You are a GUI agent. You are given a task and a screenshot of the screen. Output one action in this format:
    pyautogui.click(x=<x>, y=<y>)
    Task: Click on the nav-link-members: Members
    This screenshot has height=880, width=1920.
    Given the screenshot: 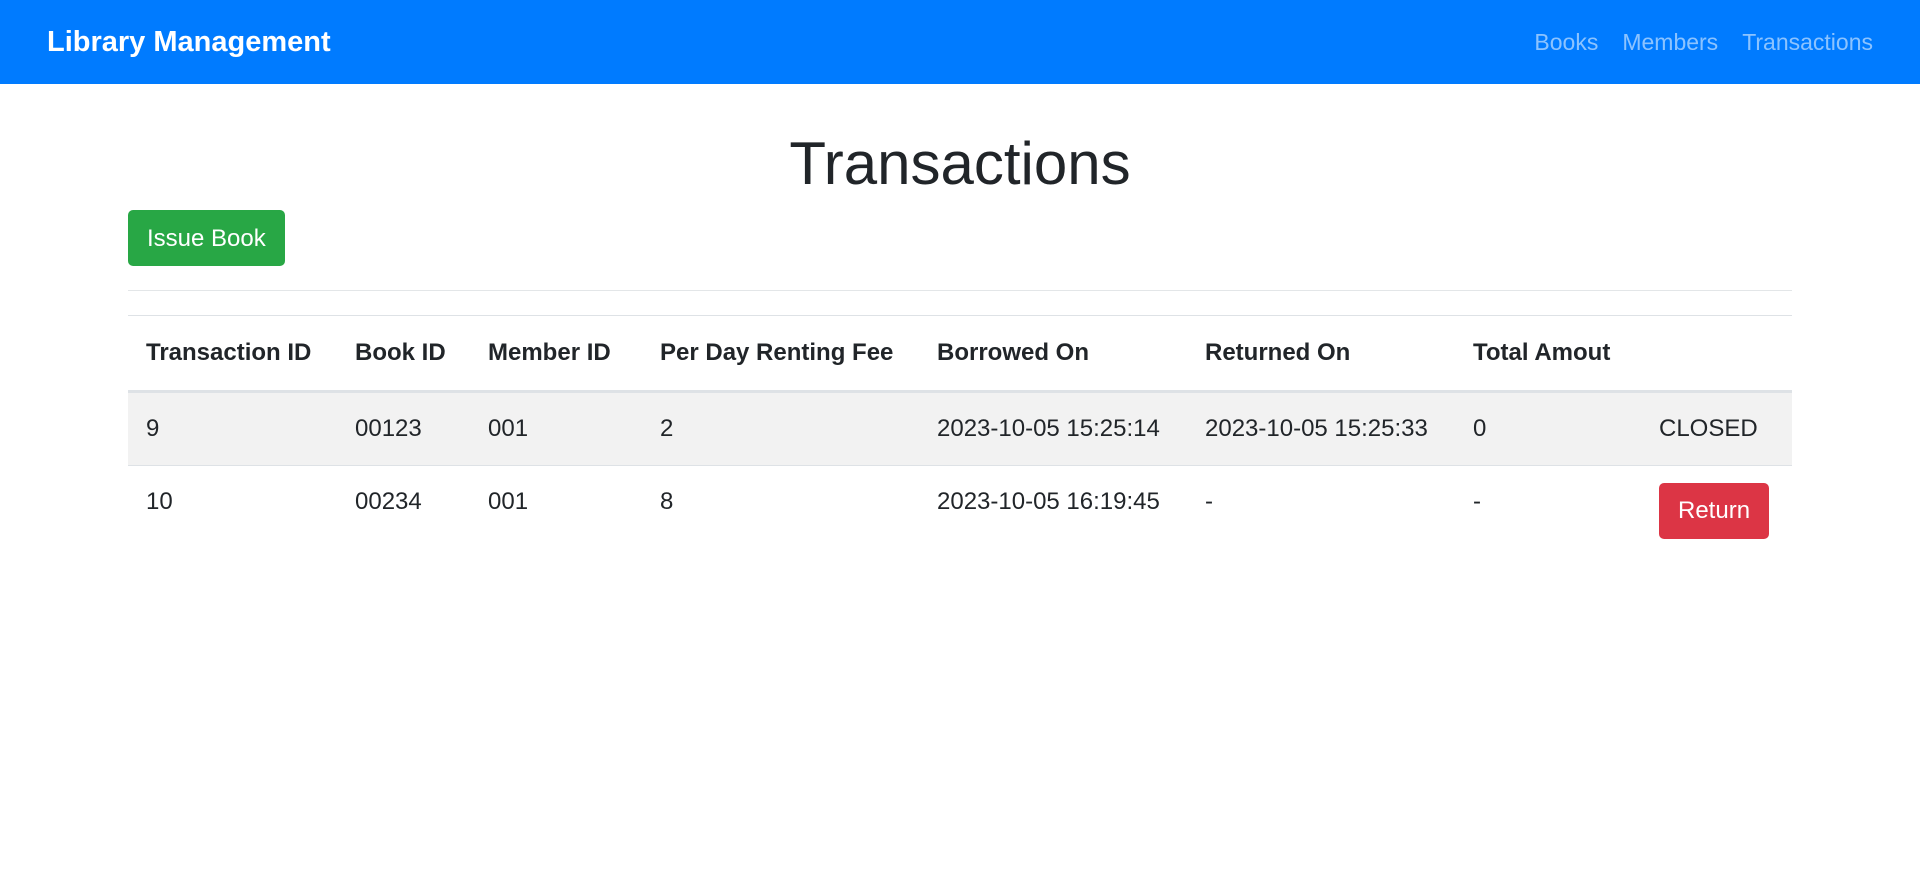 What is the action you would take?
    pyautogui.click(x=1670, y=42)
    